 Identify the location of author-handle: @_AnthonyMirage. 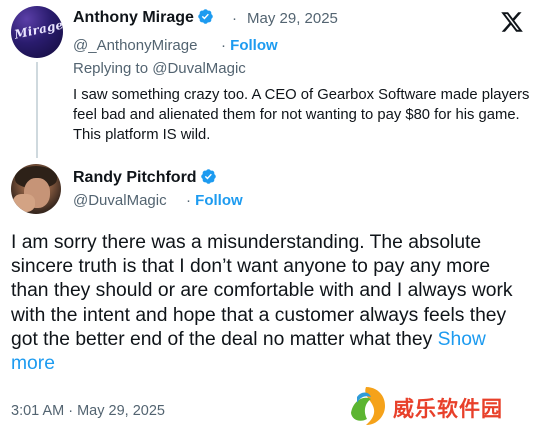
(135, 46).